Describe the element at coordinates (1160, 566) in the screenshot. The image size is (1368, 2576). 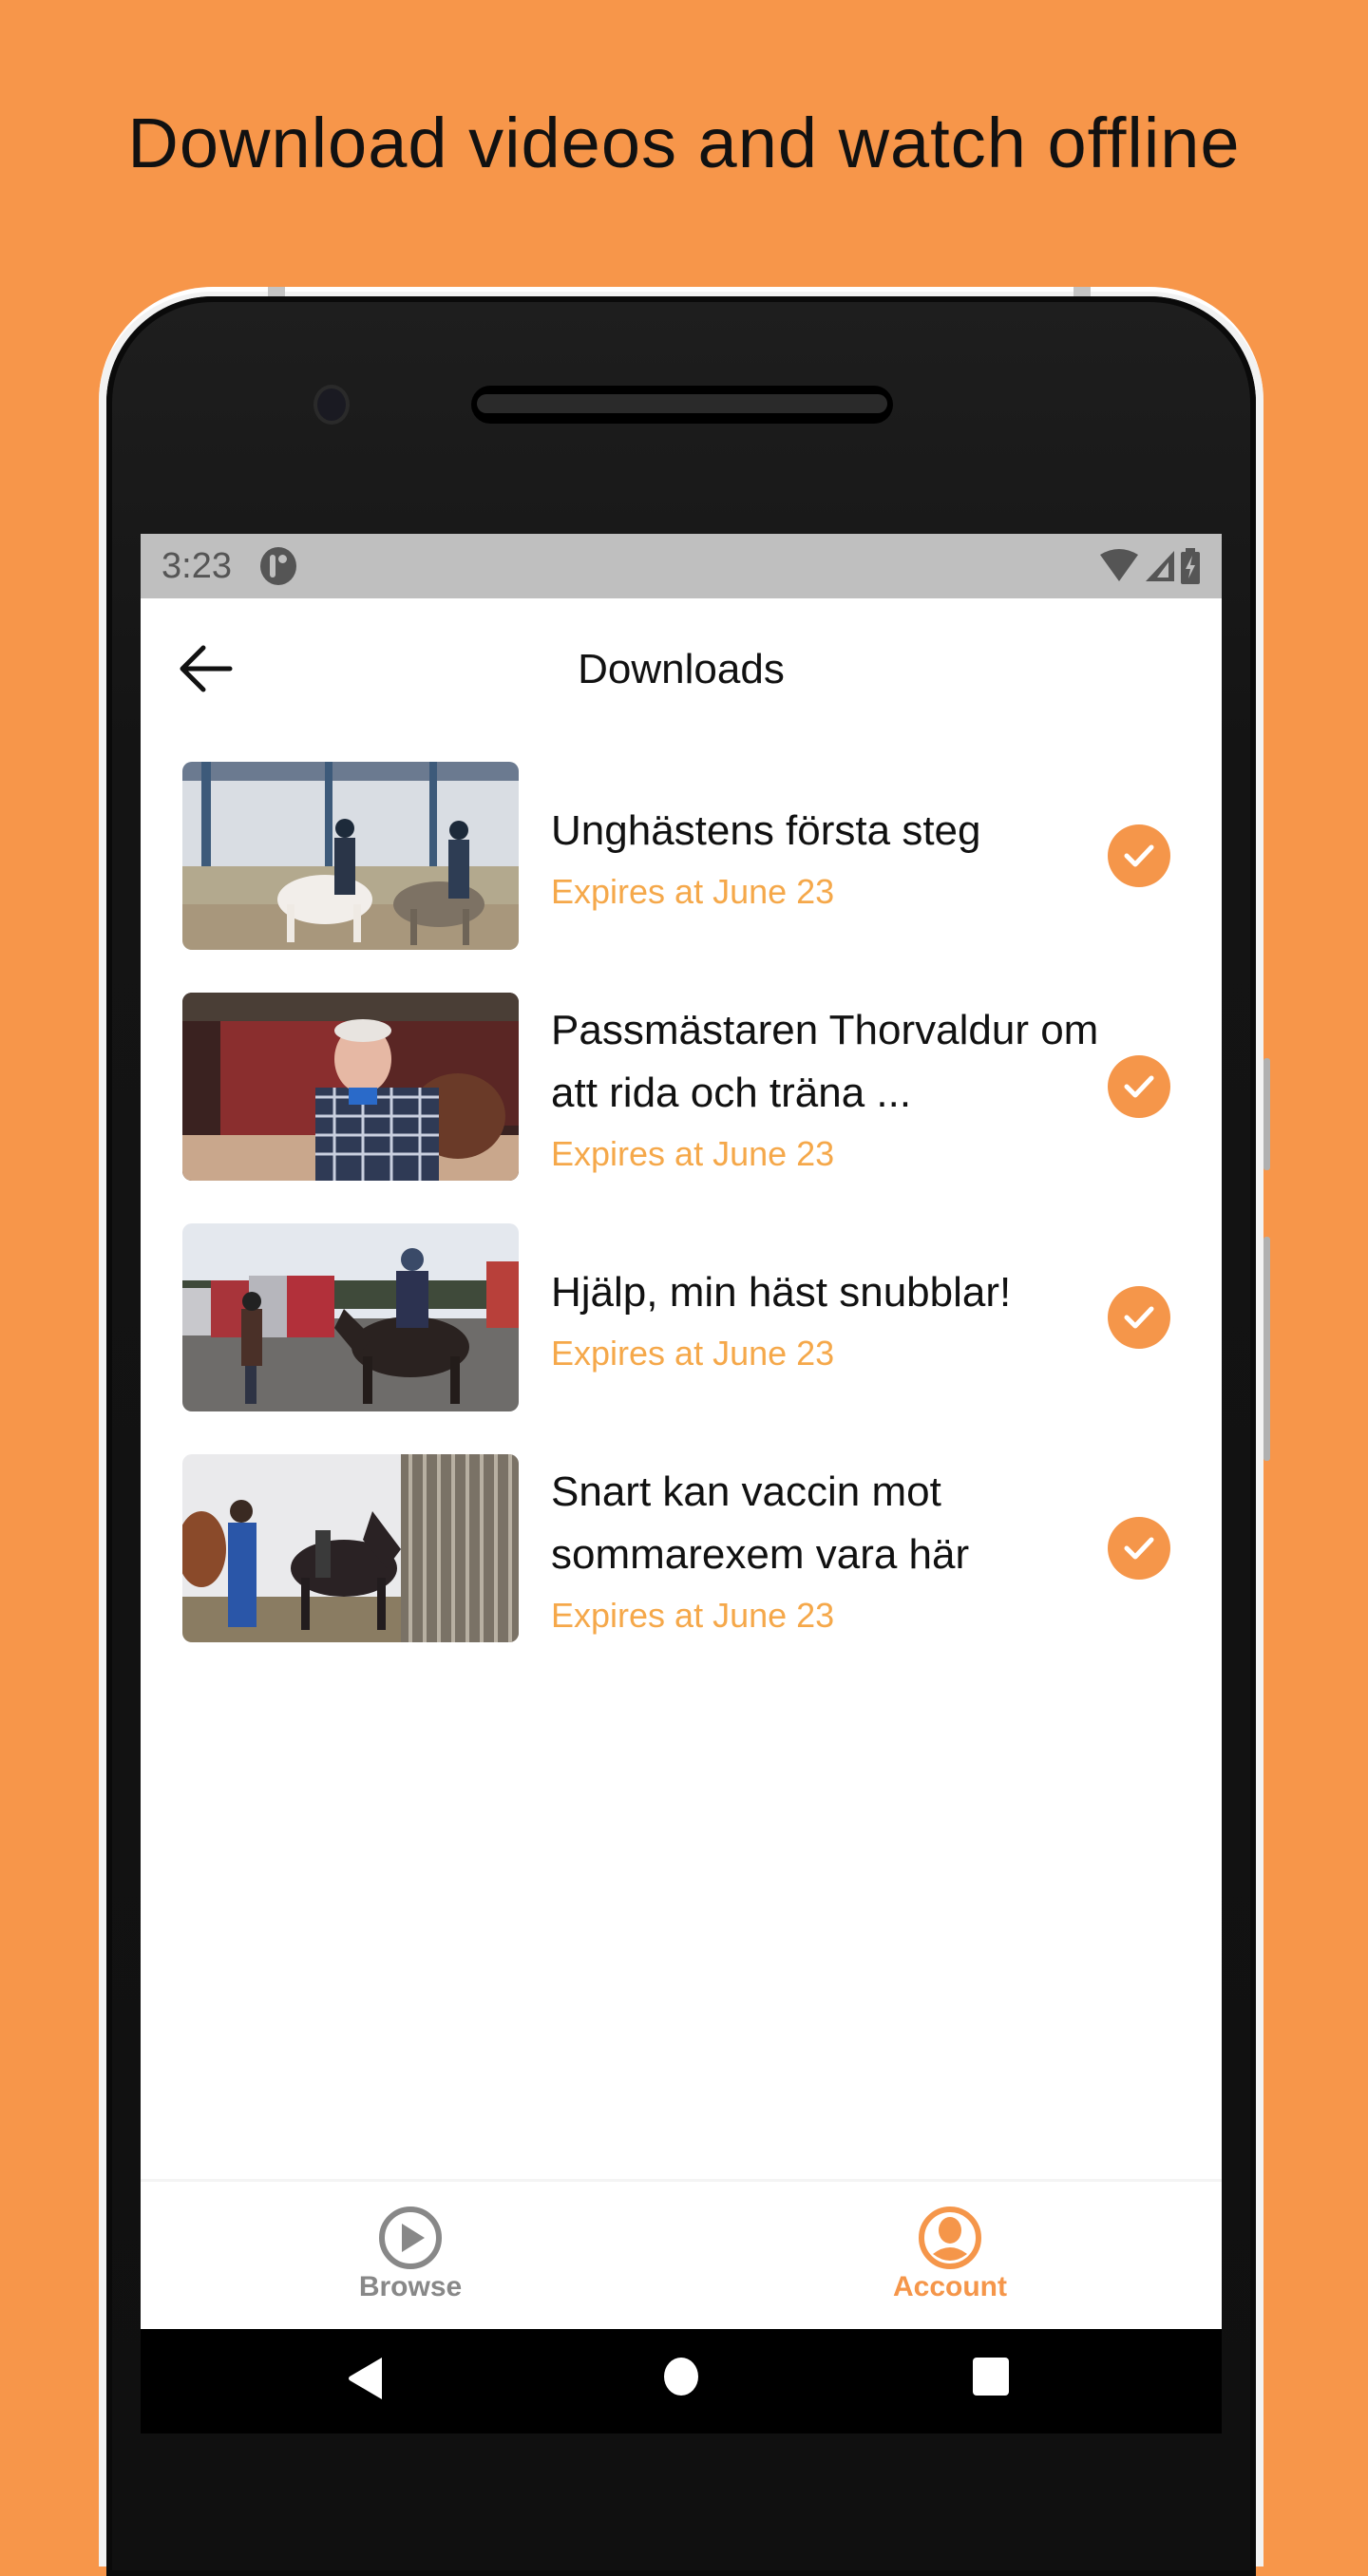
I see `signal-icon` at that location.